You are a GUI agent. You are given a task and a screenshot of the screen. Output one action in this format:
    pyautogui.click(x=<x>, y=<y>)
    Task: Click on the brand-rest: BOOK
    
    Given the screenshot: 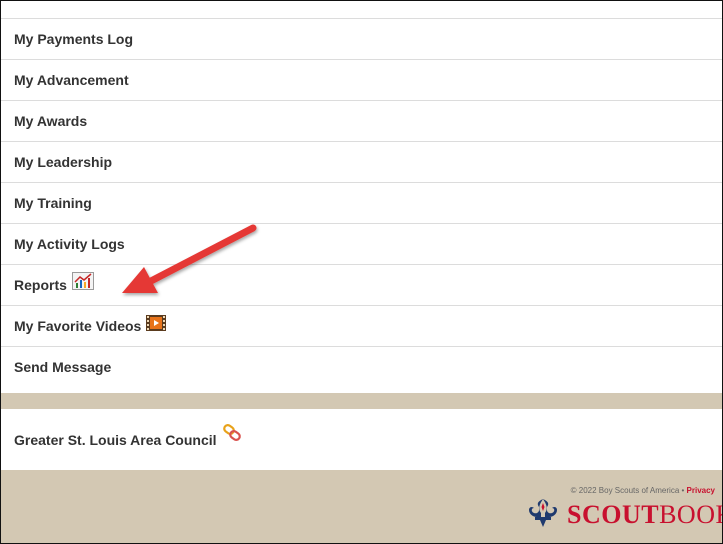 What is the action you would take?
    pyautogui.click(x=690, y=514)
    